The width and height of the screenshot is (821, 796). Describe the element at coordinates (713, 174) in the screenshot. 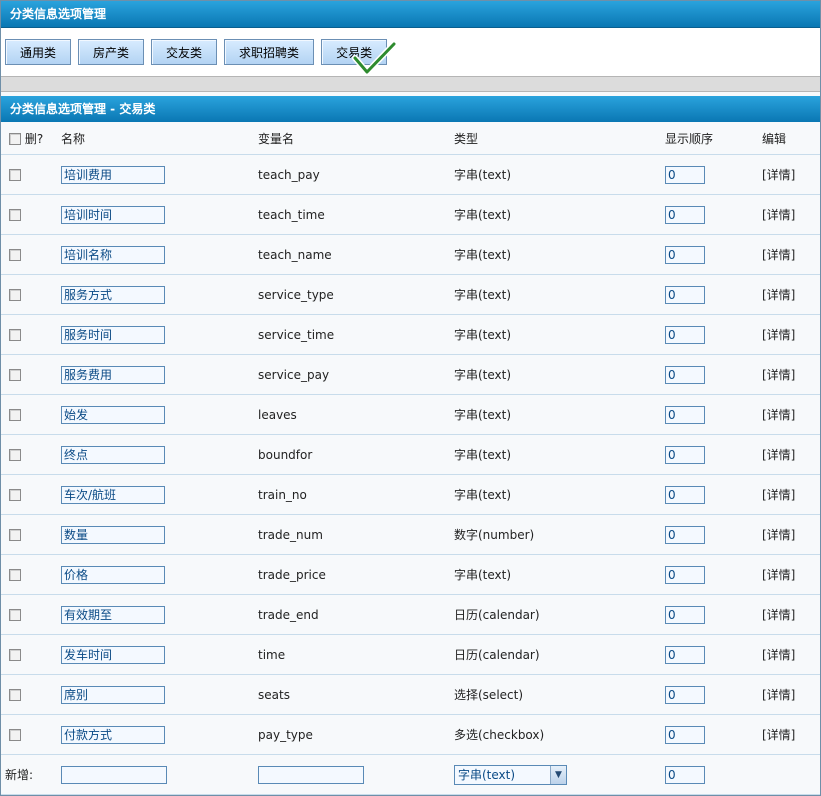

I see `row-order-cell` at that location.